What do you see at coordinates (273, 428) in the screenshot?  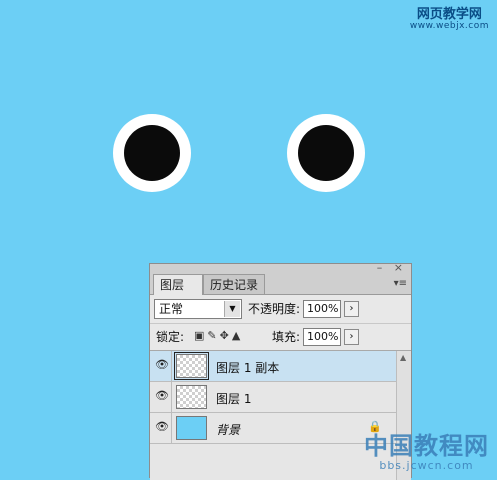 I see `layer-row: 👁 背景 🔒` at bounding box center [273, 428].